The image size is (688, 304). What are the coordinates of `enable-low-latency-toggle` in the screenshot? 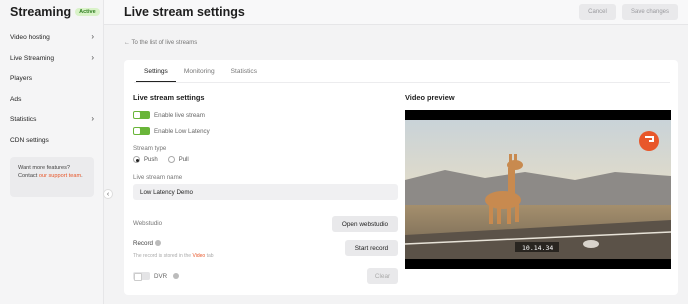 It's located at (141, 131).